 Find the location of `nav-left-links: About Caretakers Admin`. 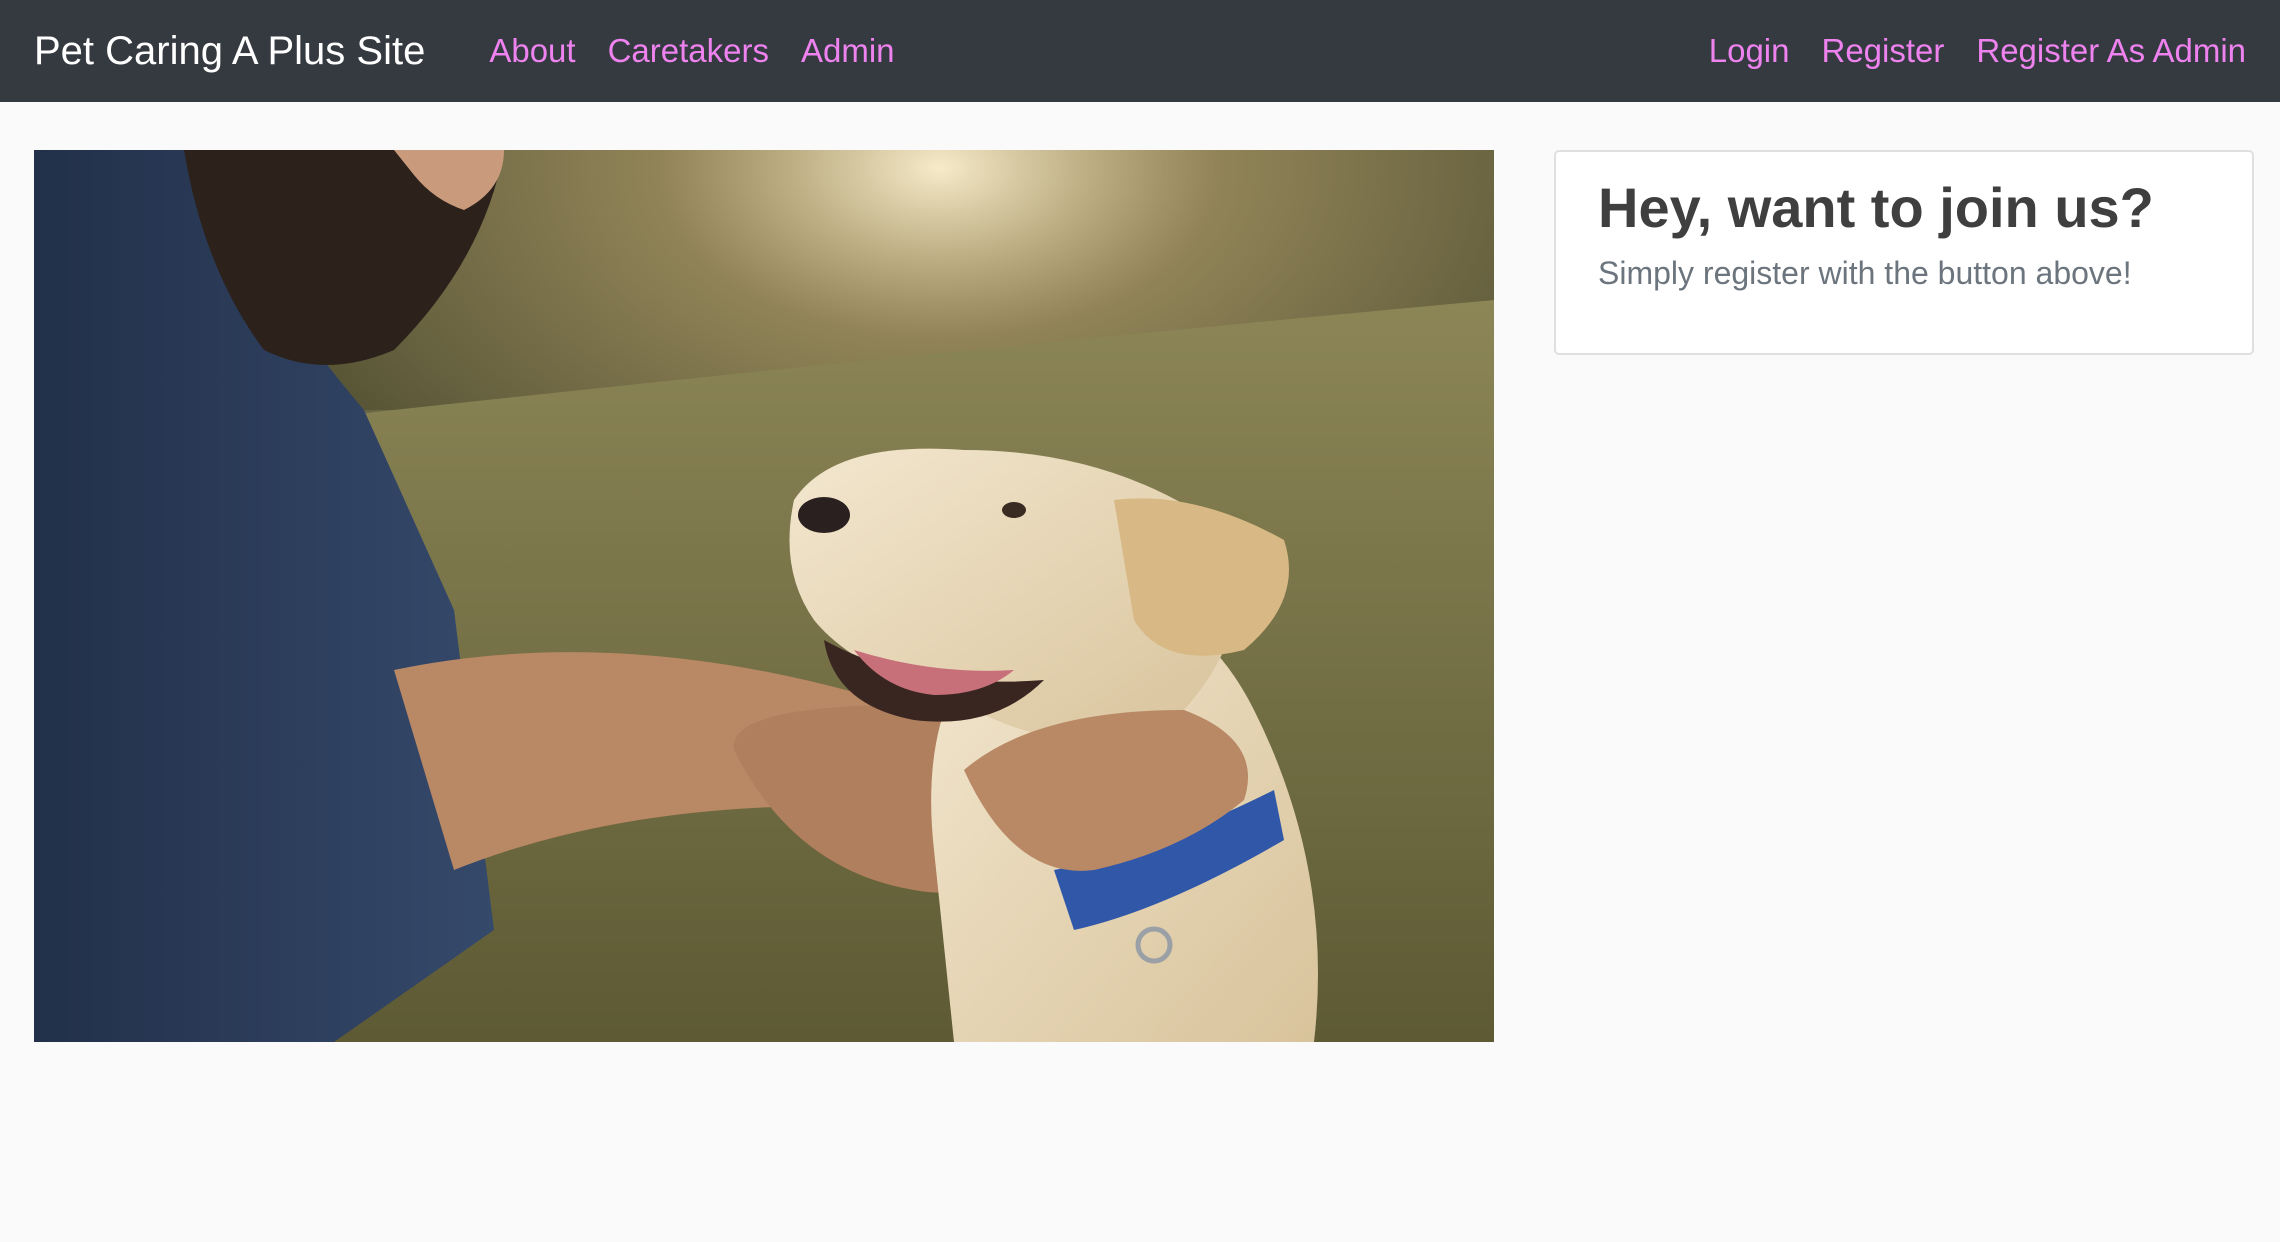

nav-left-links: About Caretakers Admin is located at coordinates (707, 51).